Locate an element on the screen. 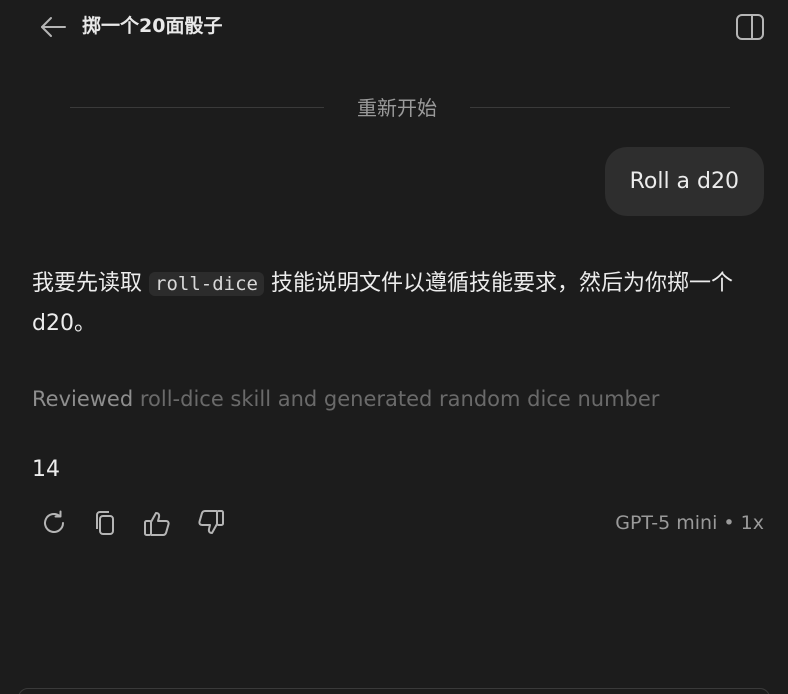  message-actions is located at coordinates (140, 523).